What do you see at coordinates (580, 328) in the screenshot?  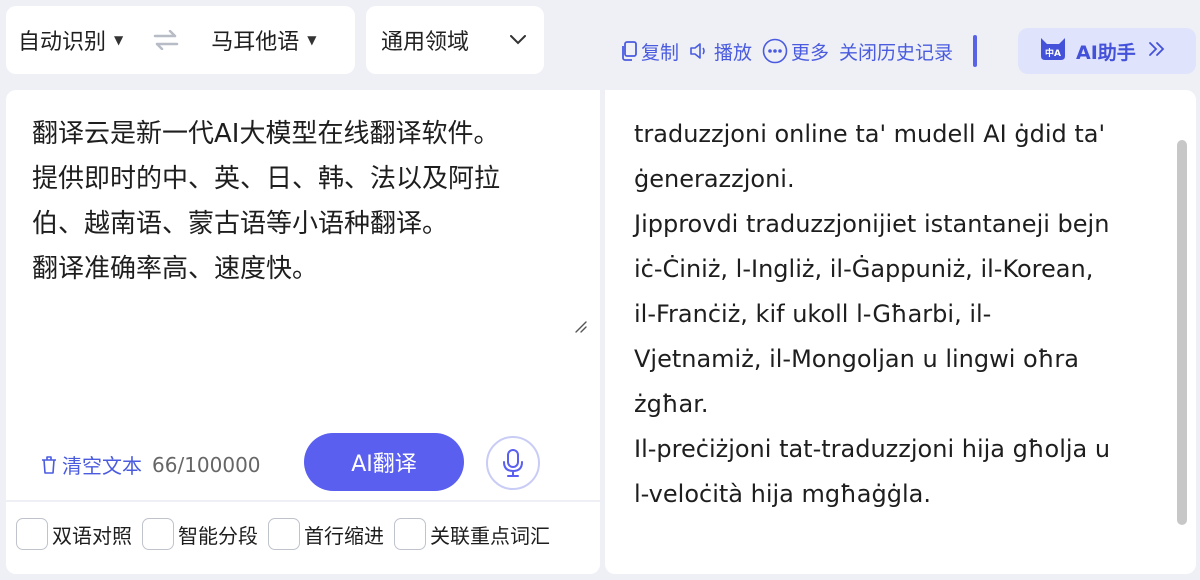 I see `resize-handle-icon` at bounding box center [580, 328].